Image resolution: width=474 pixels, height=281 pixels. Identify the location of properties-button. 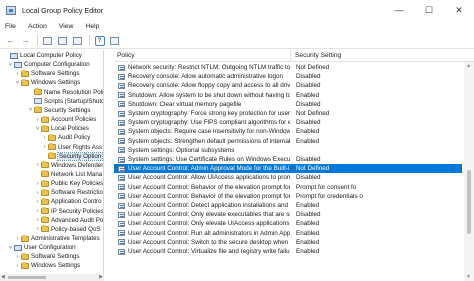
(62, 41).